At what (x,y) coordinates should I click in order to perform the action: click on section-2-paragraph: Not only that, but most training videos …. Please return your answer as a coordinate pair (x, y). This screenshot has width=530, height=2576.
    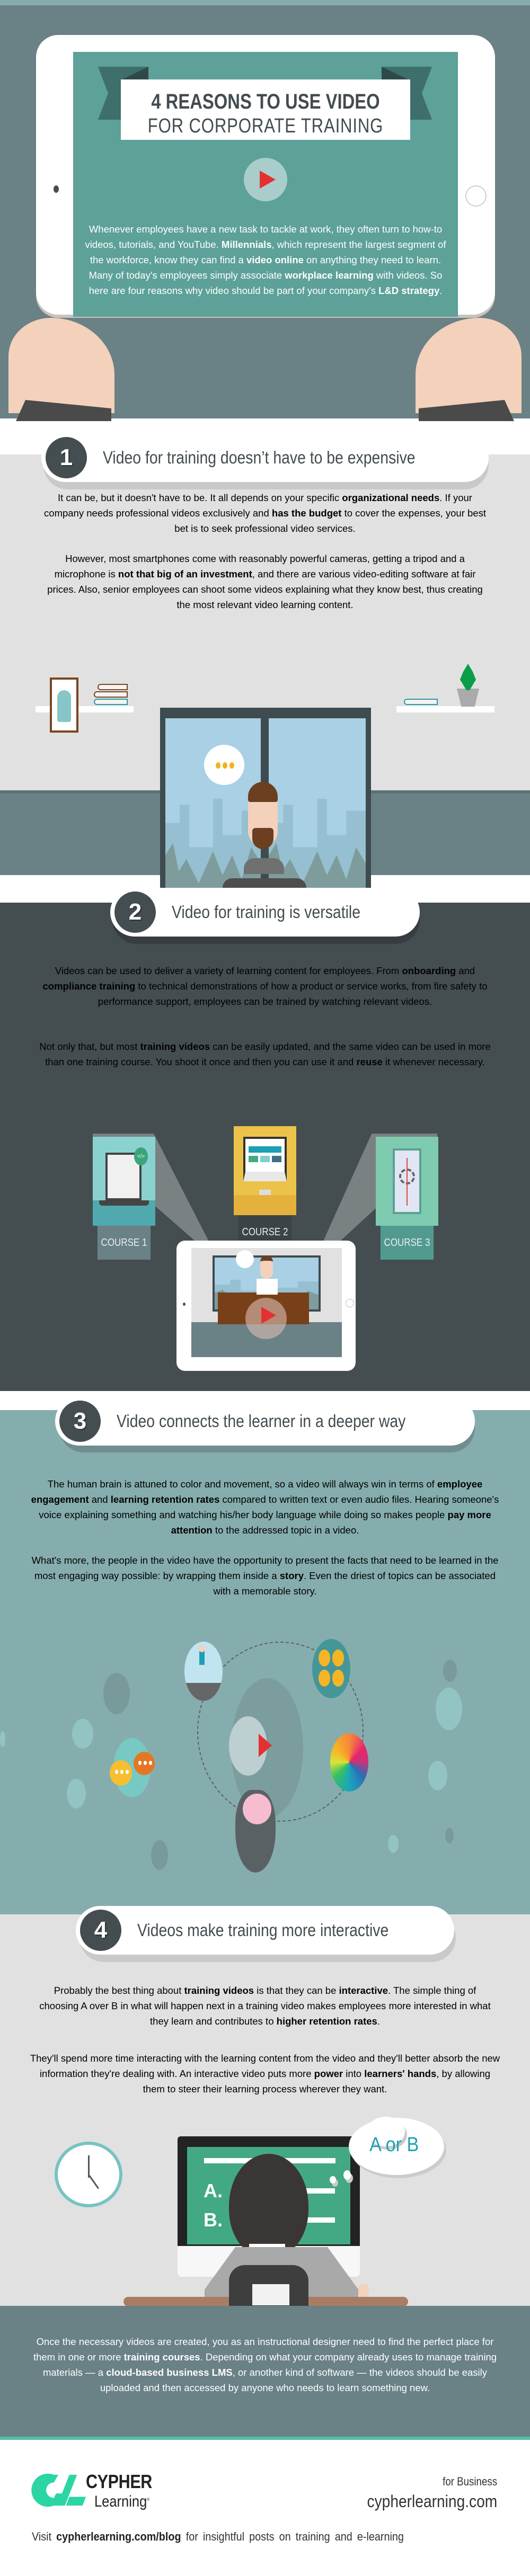
    Looking at the image, I should click on (265, 1054).